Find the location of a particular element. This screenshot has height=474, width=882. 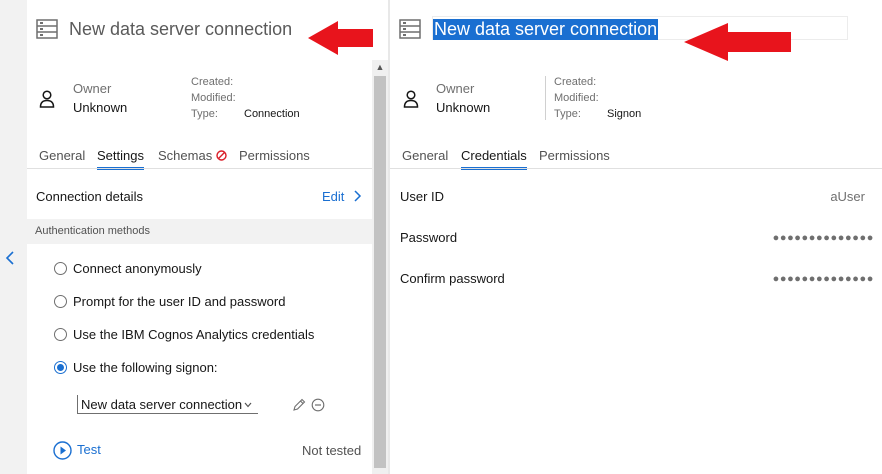

radio-label: Use the IBM Cognos Analytics credentials is located at coordinates (194, 334).